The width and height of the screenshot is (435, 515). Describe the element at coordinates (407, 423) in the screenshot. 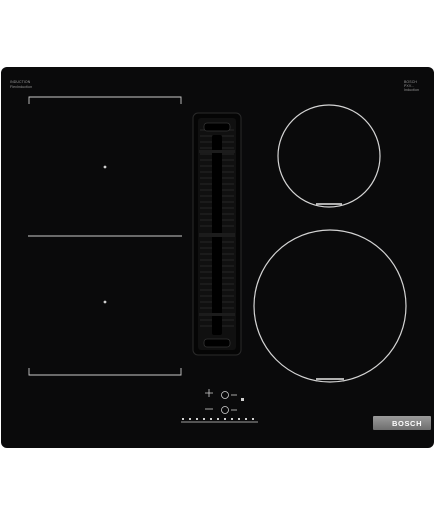

I see `brand-name: BOSCH` at that location.